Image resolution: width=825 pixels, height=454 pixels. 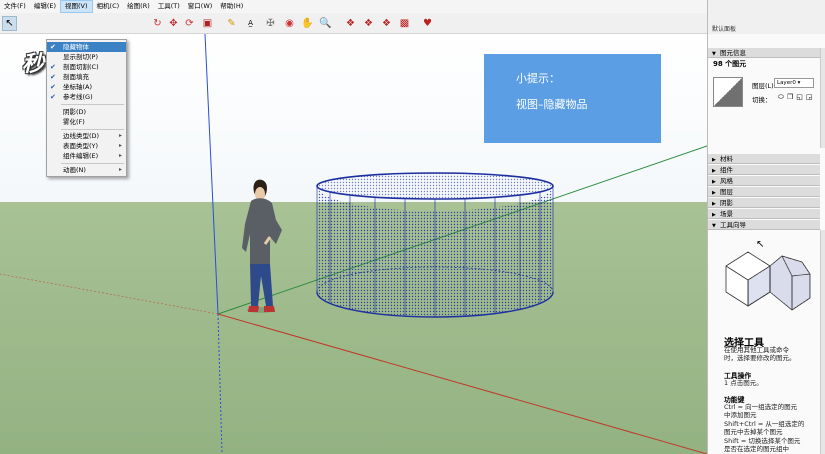 I want to click on menu-draw: 绘图(R), so click(x=138, y=6).